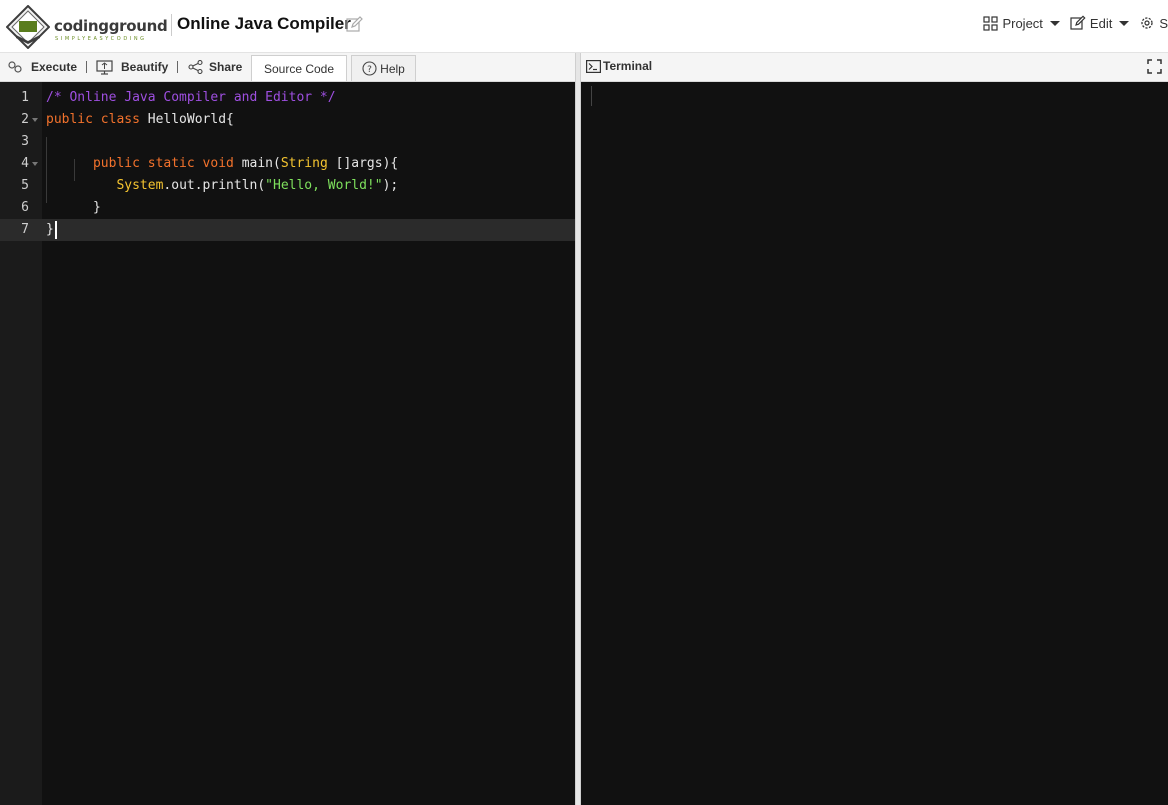 The image size is (1168, 805). What do you see at coordinates (991, 23) in the screenshot?
I see `grid-icon` at bounding box center [991, 23].